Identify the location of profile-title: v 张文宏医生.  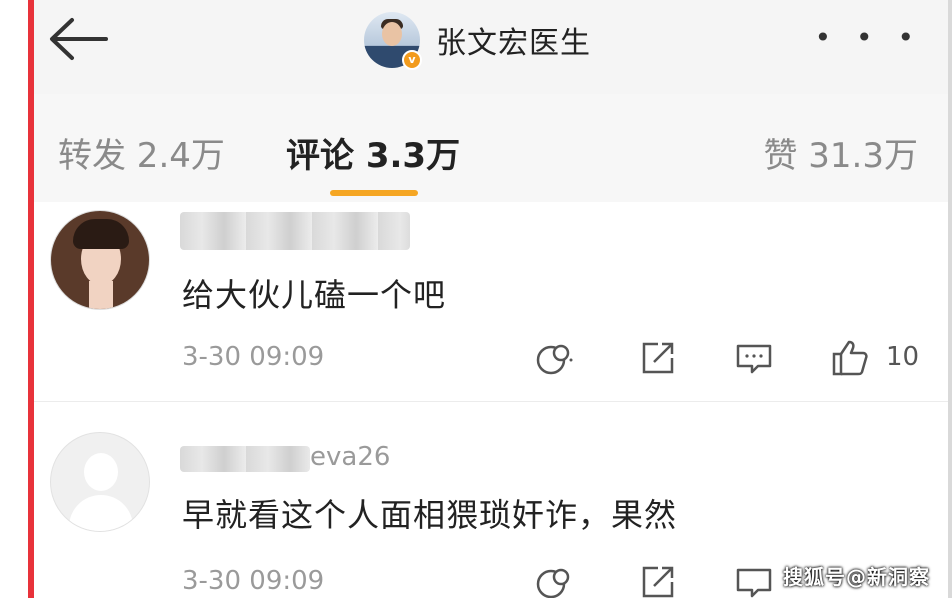
(477, 40).